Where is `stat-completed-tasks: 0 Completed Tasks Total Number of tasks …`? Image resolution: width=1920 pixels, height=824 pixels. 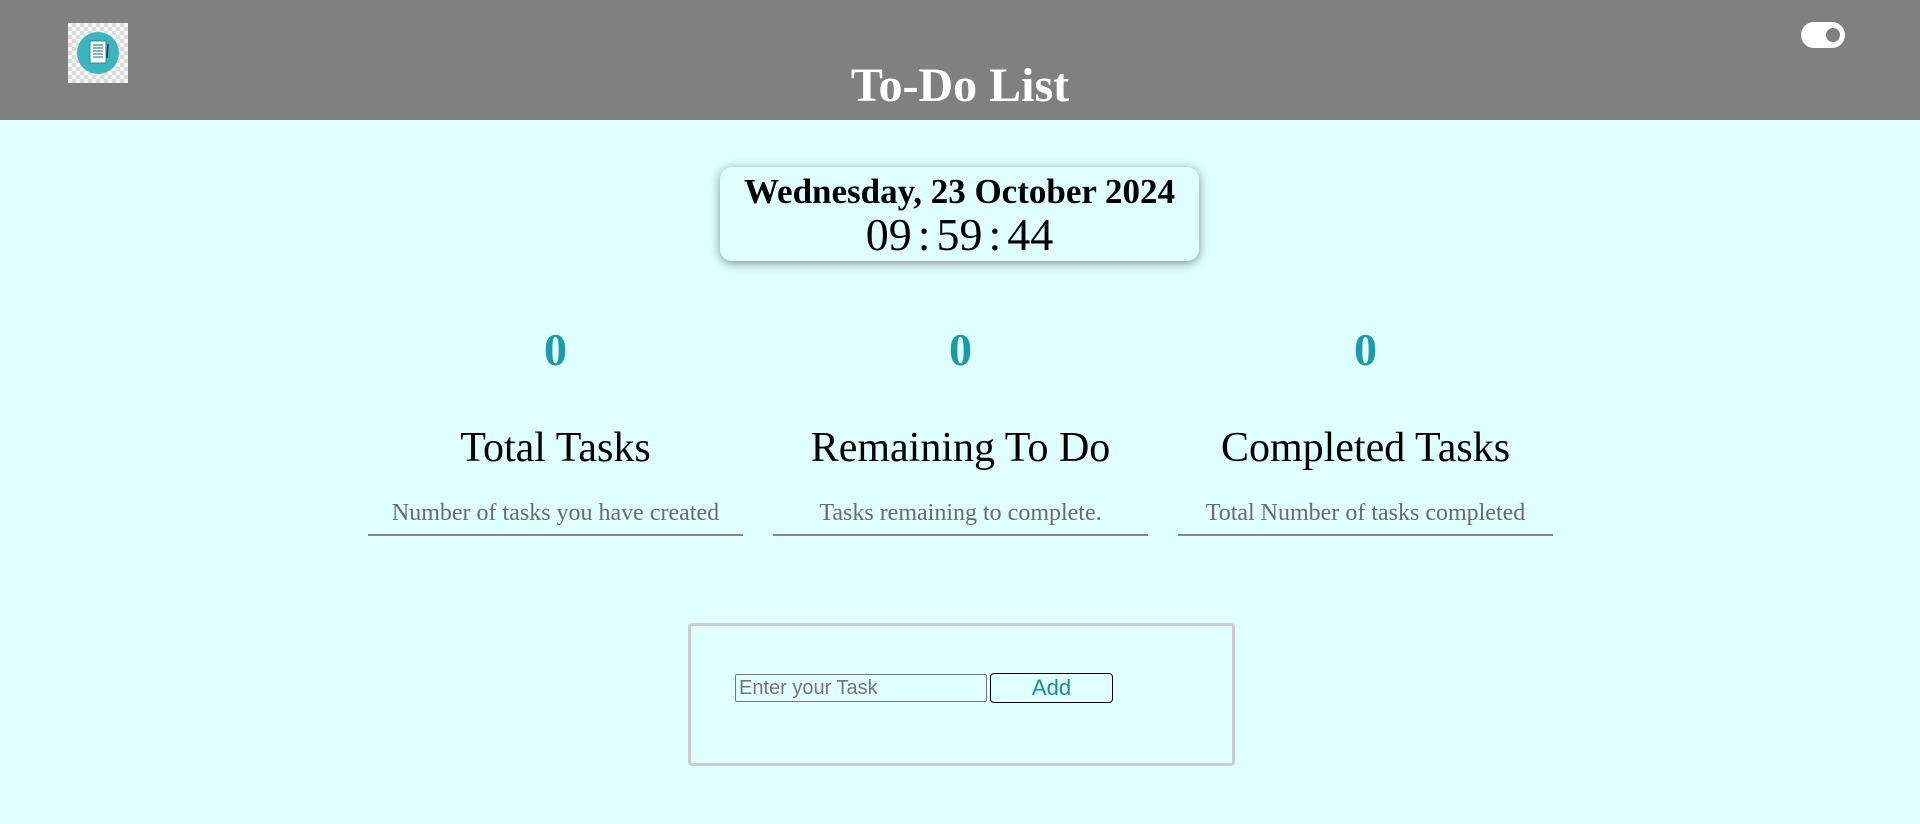 stat-completed-tasks: 0 Completed Tasks Total Number of tasks … is located at coordinates (1365, 428).